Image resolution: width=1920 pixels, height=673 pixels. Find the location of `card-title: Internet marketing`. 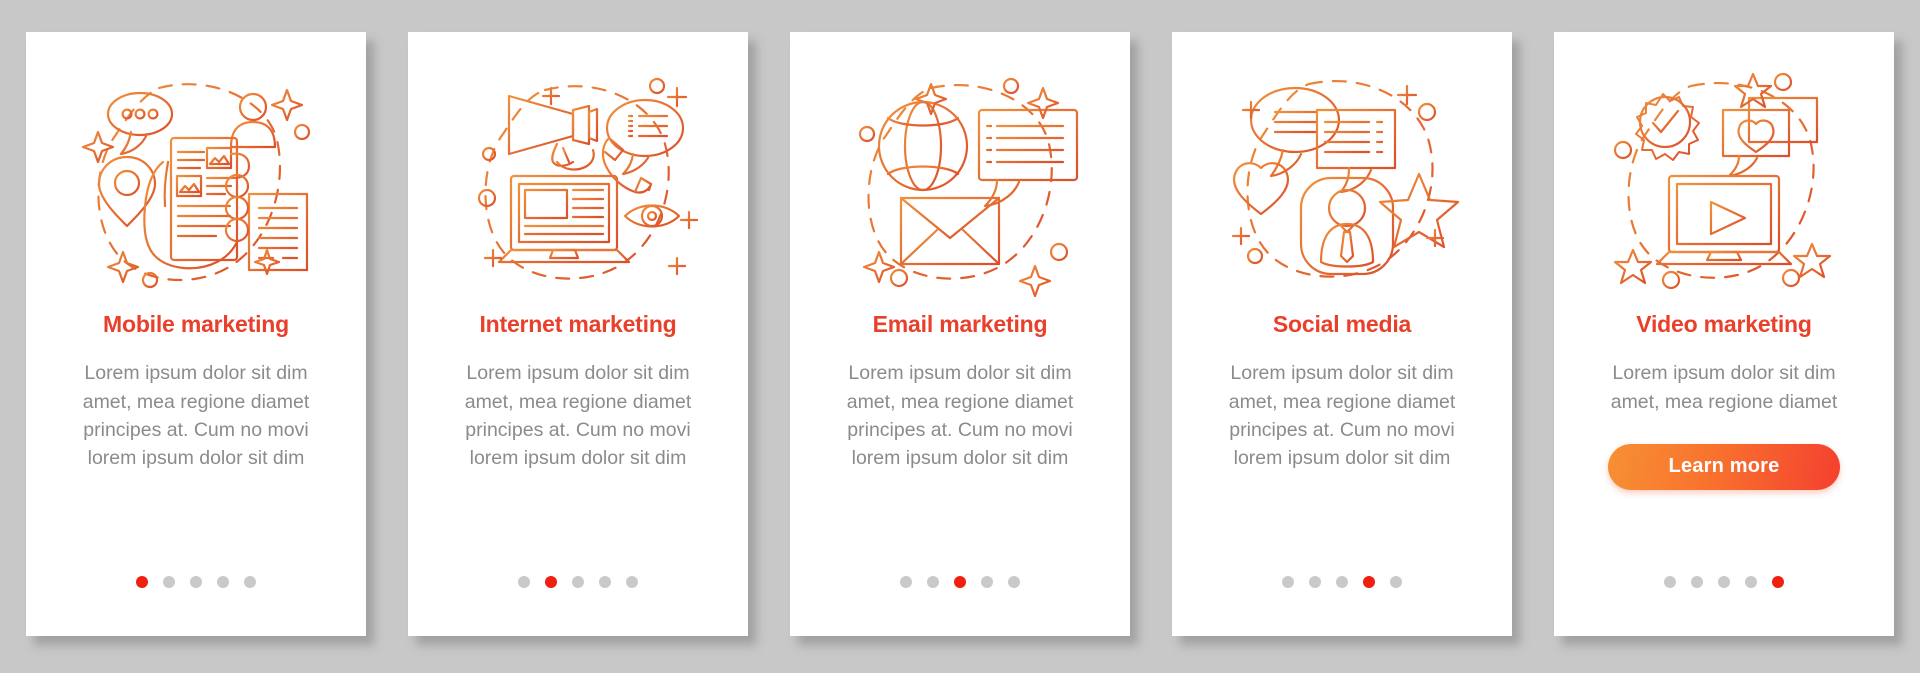

card-title: Internet marketing is located at coordinates (578, 324).